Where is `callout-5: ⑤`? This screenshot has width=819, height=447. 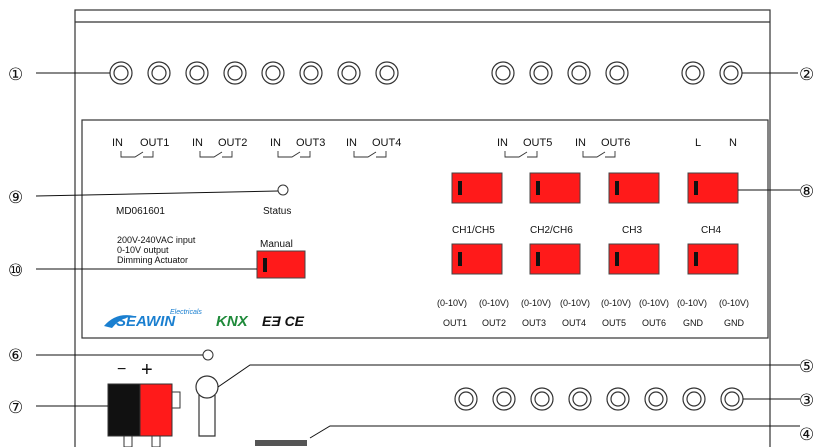 callout-5: ⑤ is located at coordinates (806, 367).